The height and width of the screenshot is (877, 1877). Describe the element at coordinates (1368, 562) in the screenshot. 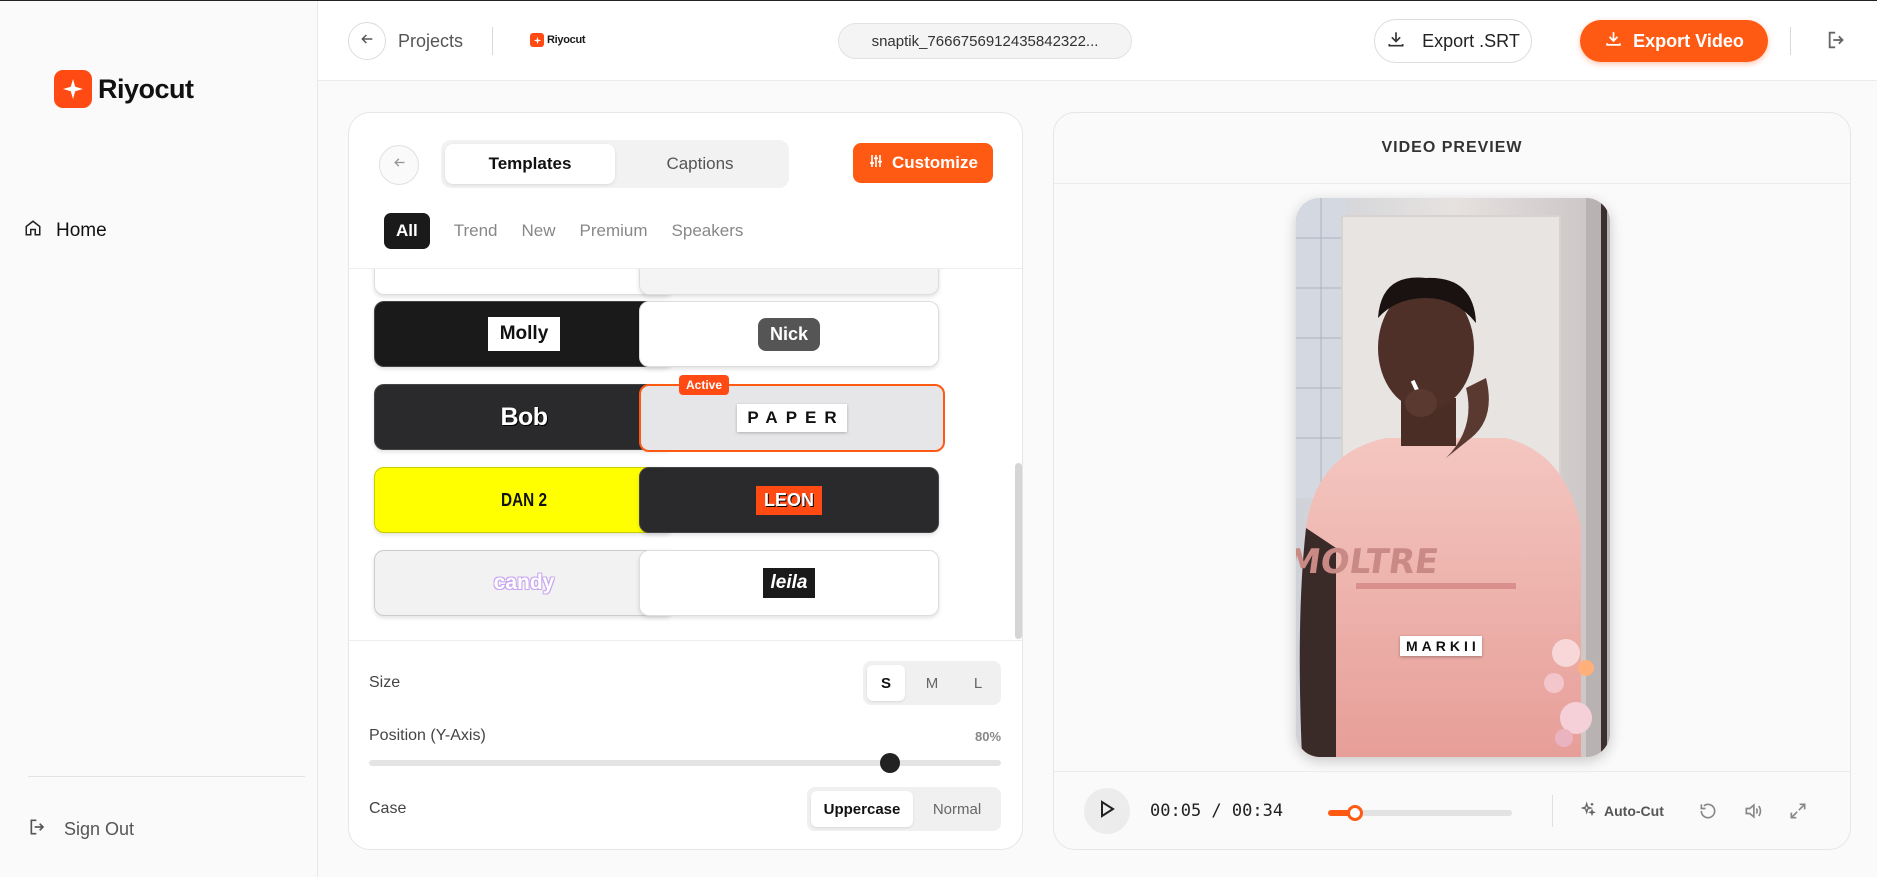

I see `shirt-print-text: MOLTRE` at that location.